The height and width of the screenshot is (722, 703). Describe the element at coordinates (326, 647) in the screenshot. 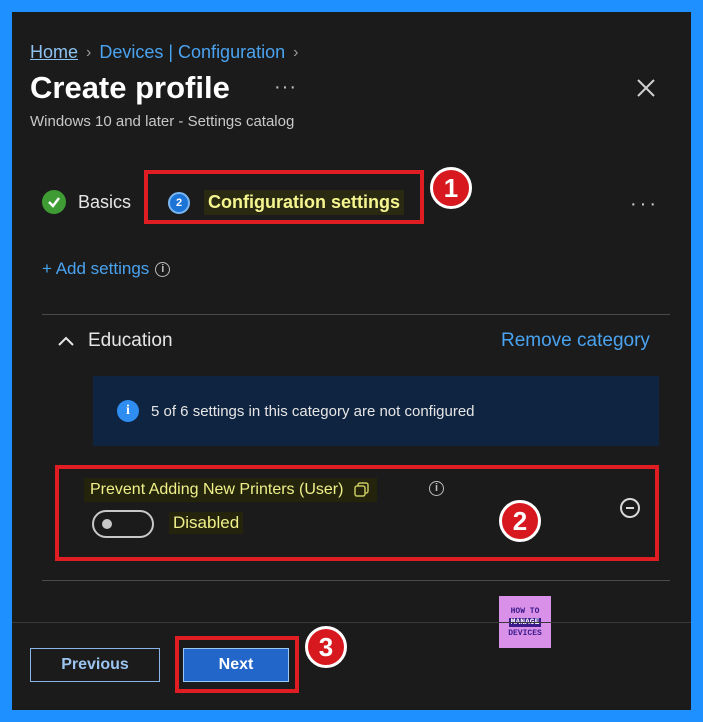

I see `annotation-badge-3: 3` at that location.